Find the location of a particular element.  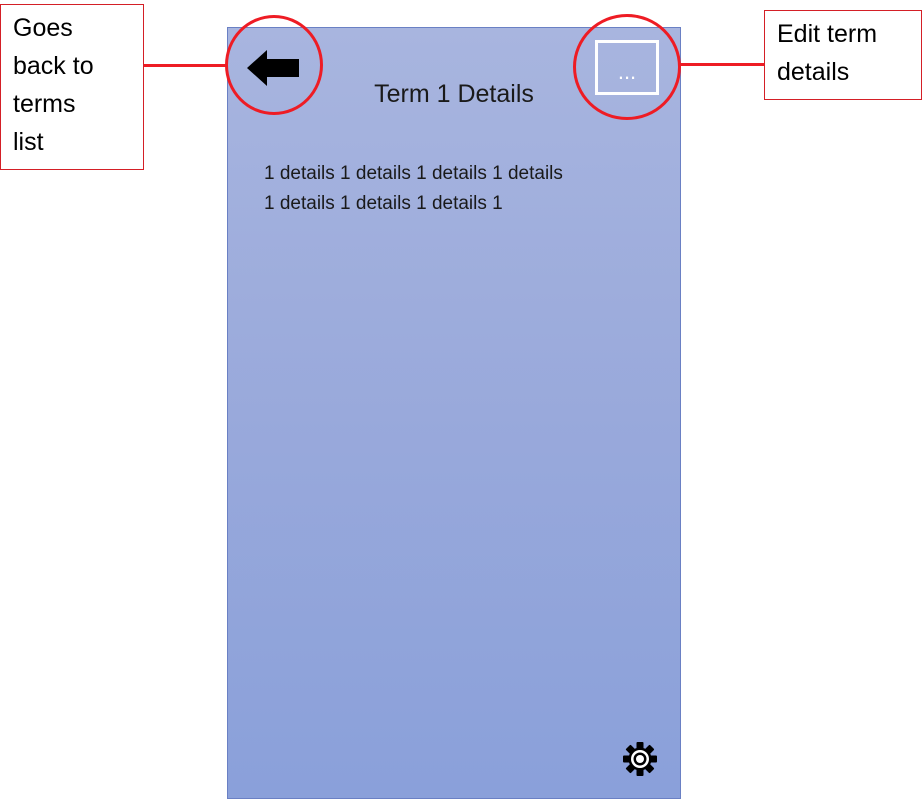

gear-hole is located at coordinates (640, 759).